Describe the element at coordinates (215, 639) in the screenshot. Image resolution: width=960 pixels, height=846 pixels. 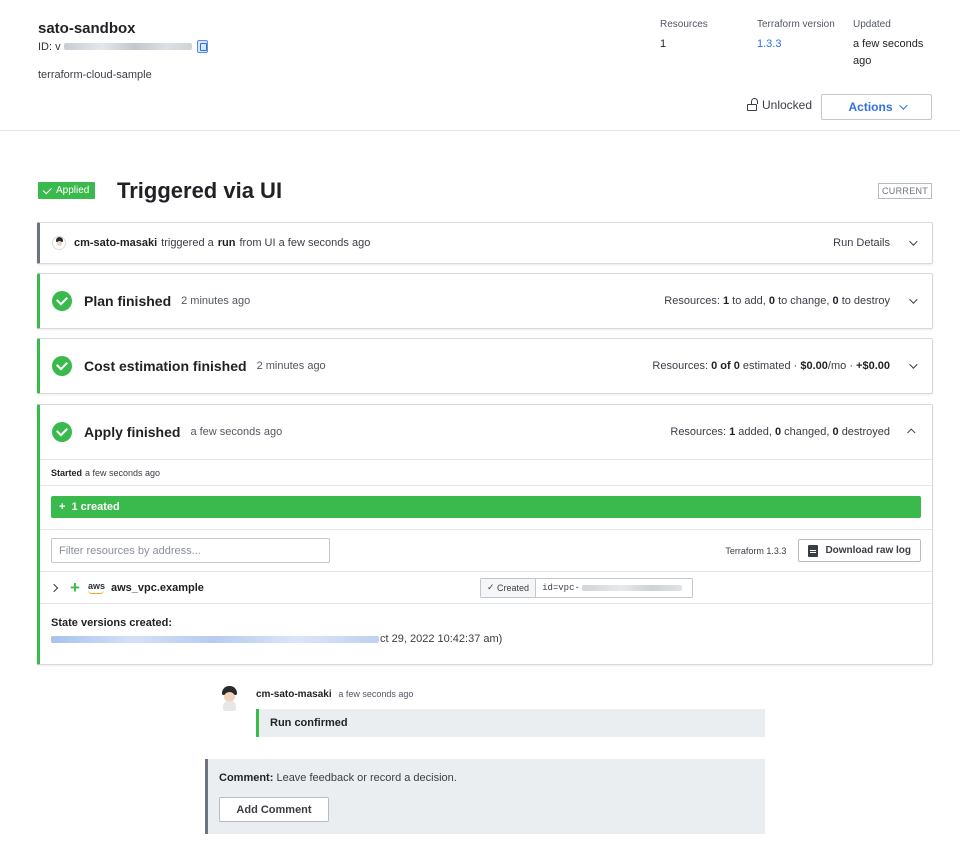
I see `state-version-link` at that location.